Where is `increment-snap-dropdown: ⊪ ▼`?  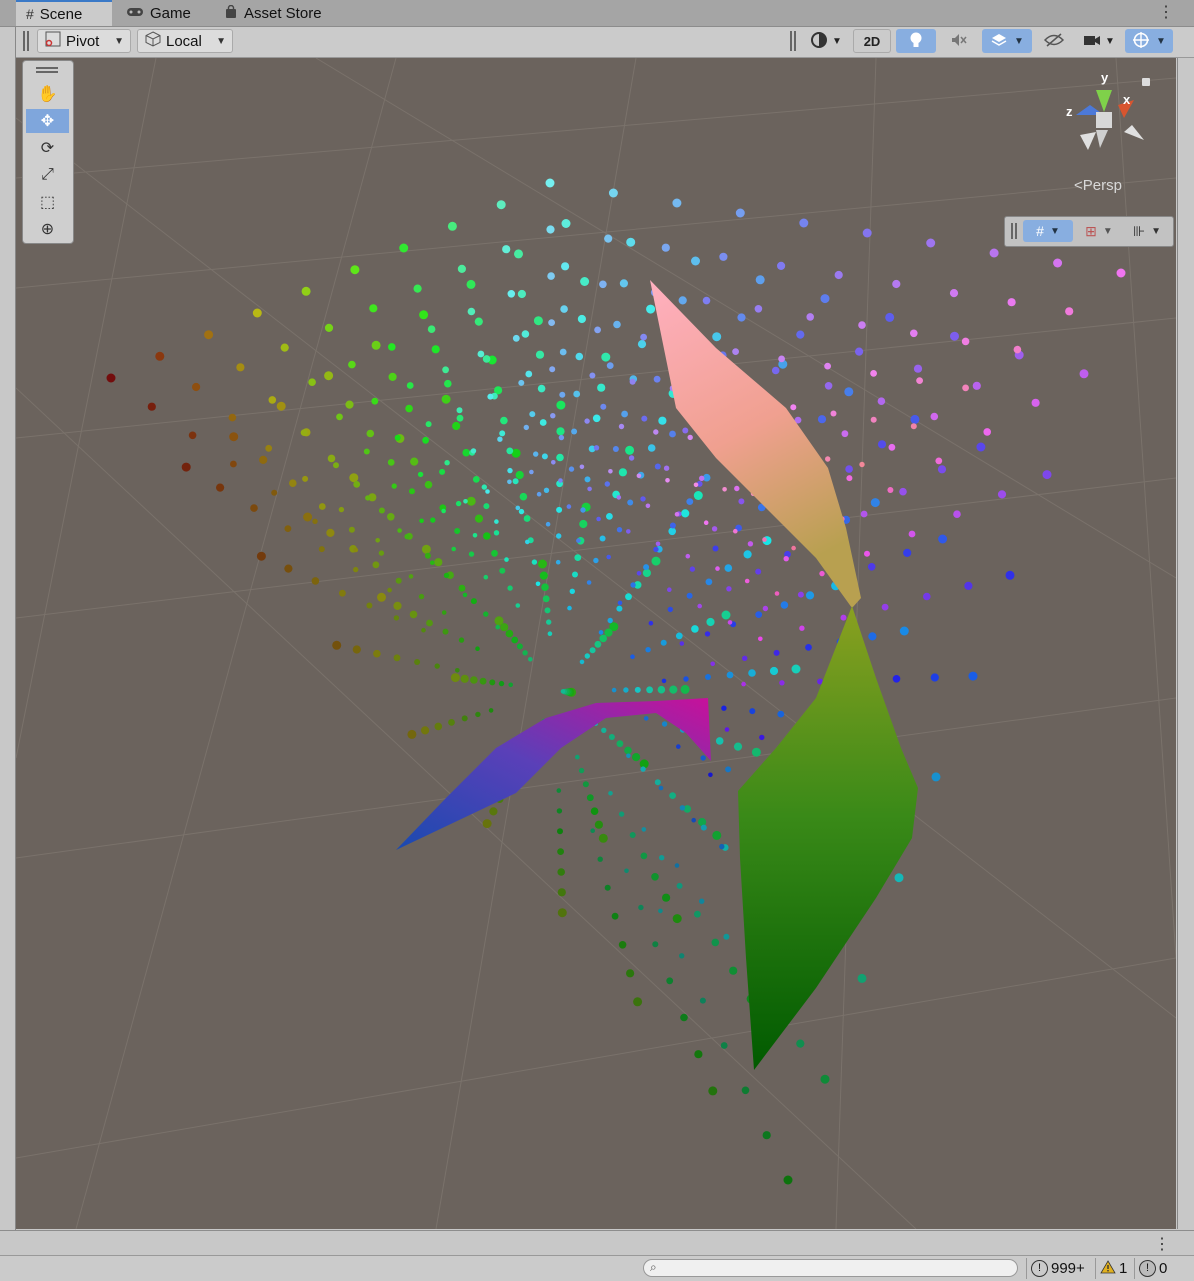 increment-snap-dropdown: ⊪ ▼ is located at coordinates (1147, 231).